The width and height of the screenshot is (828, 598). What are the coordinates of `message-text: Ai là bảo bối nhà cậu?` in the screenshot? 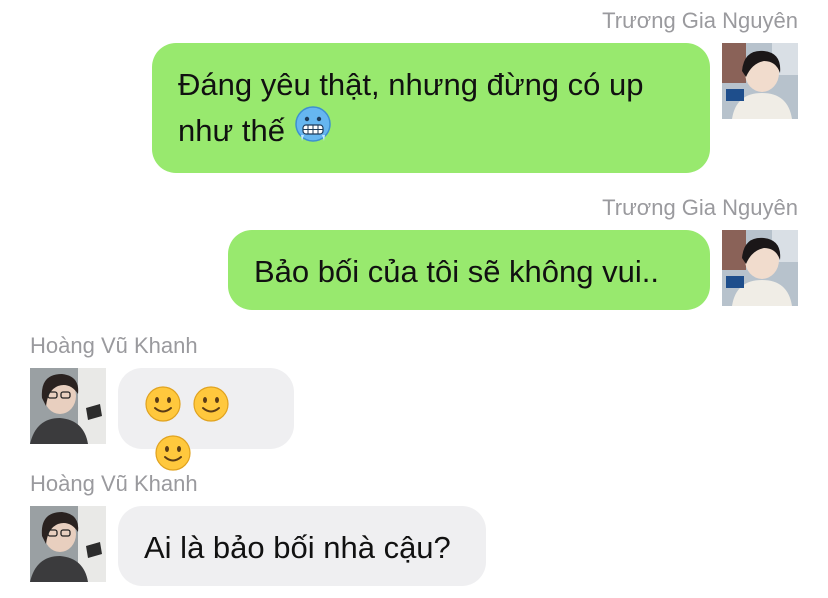 It's located at (297, 547).